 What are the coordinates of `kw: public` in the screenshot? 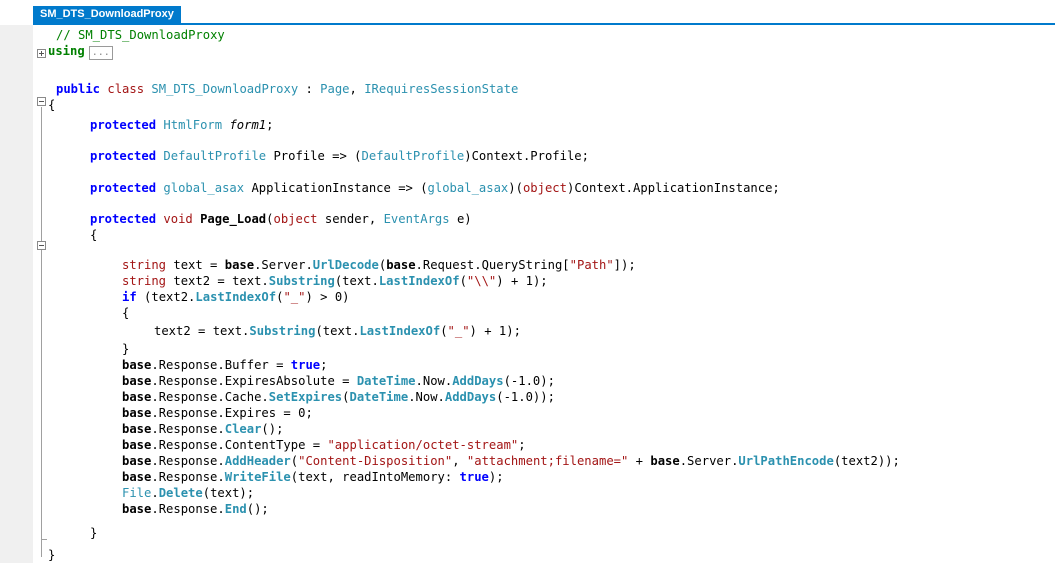 It's located at (78, 89).